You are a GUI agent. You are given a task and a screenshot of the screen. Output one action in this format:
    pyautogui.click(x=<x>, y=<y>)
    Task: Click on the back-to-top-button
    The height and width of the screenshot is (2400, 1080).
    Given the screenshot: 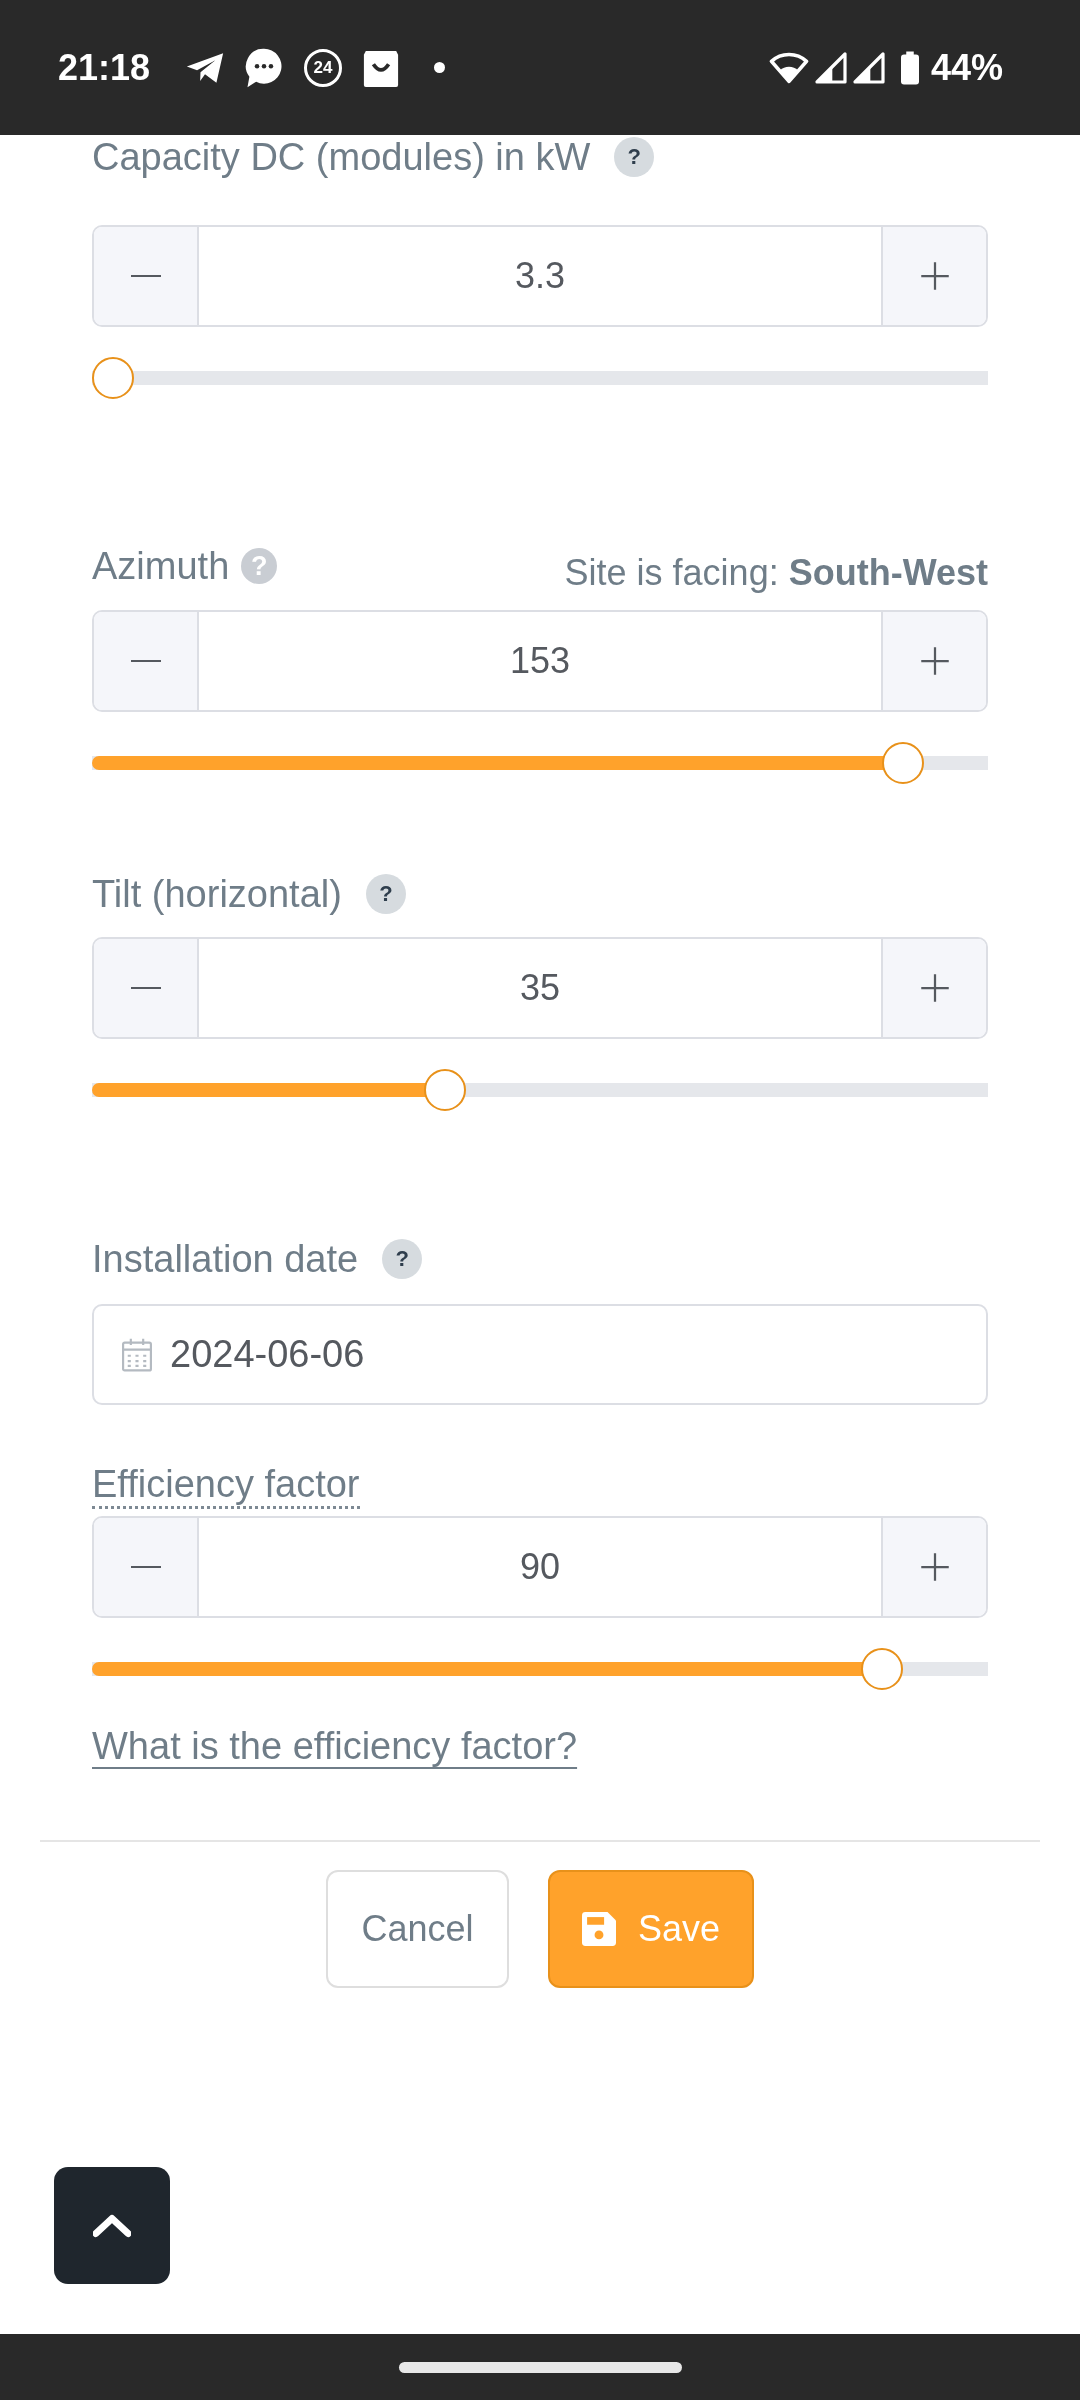 What is the action you would take?
    pyautogui.click(x=112, y=2225)
    